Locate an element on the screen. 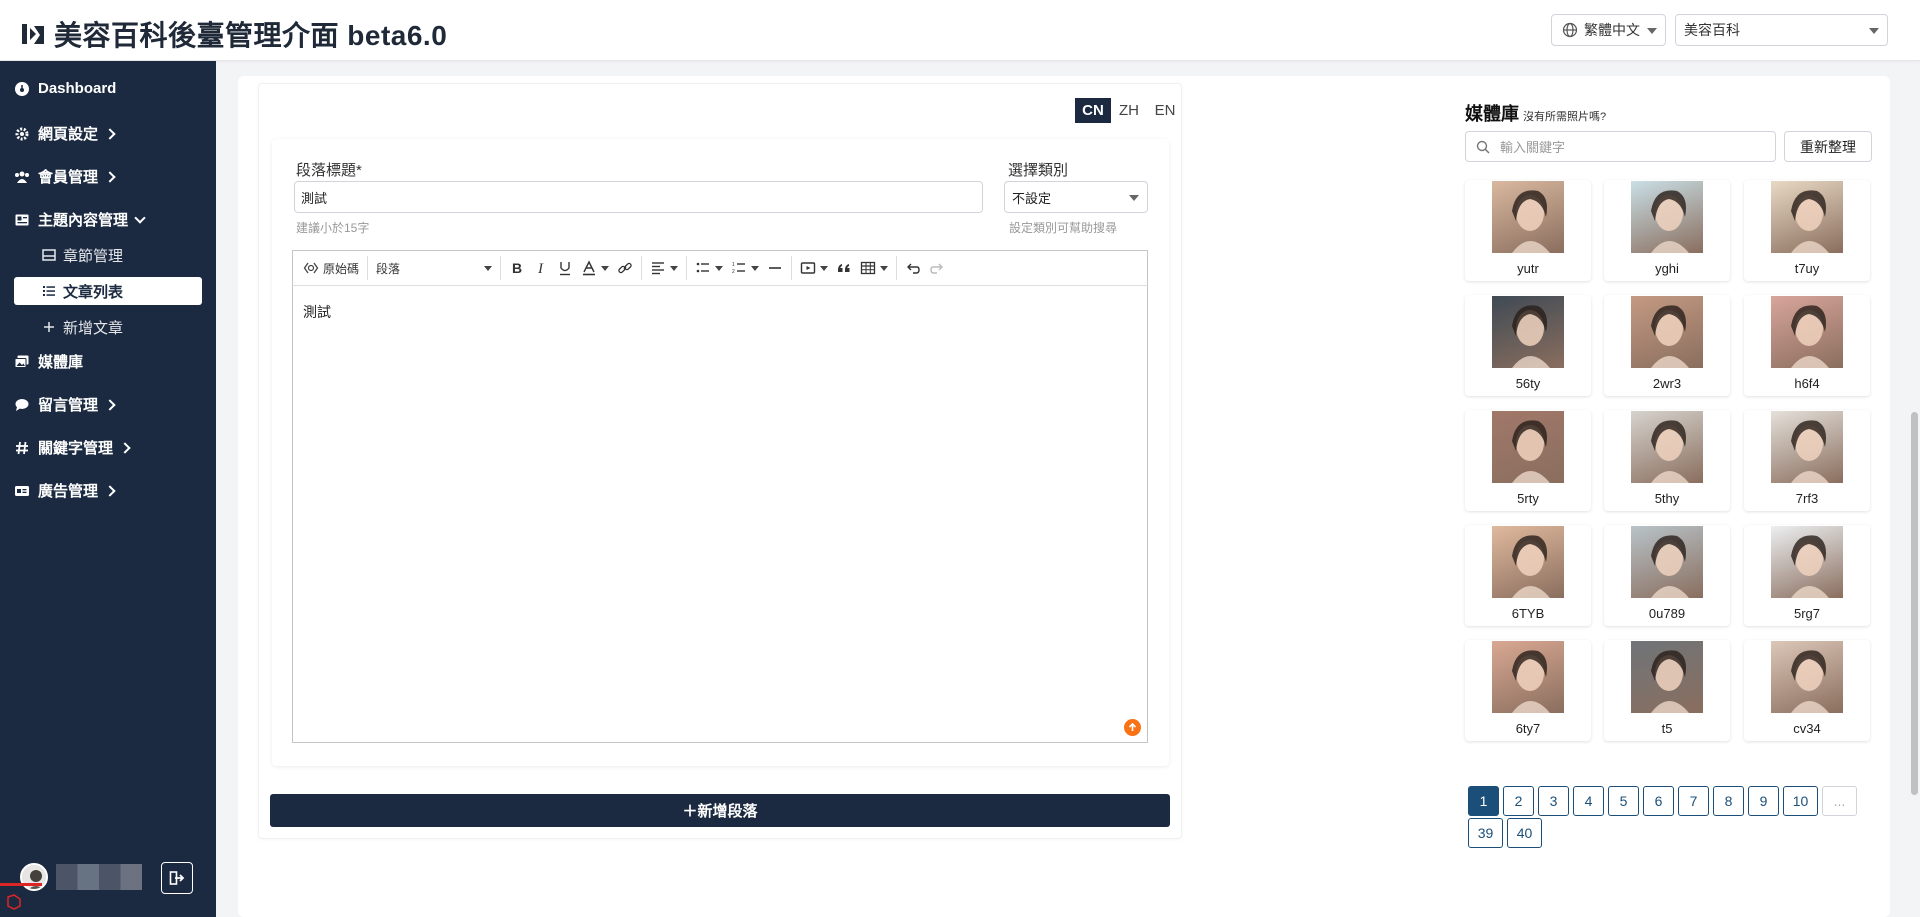 The image size is (1920, 917). sidebar-subitem-new-article: 新增文章 is located at coordinates (108, 327).